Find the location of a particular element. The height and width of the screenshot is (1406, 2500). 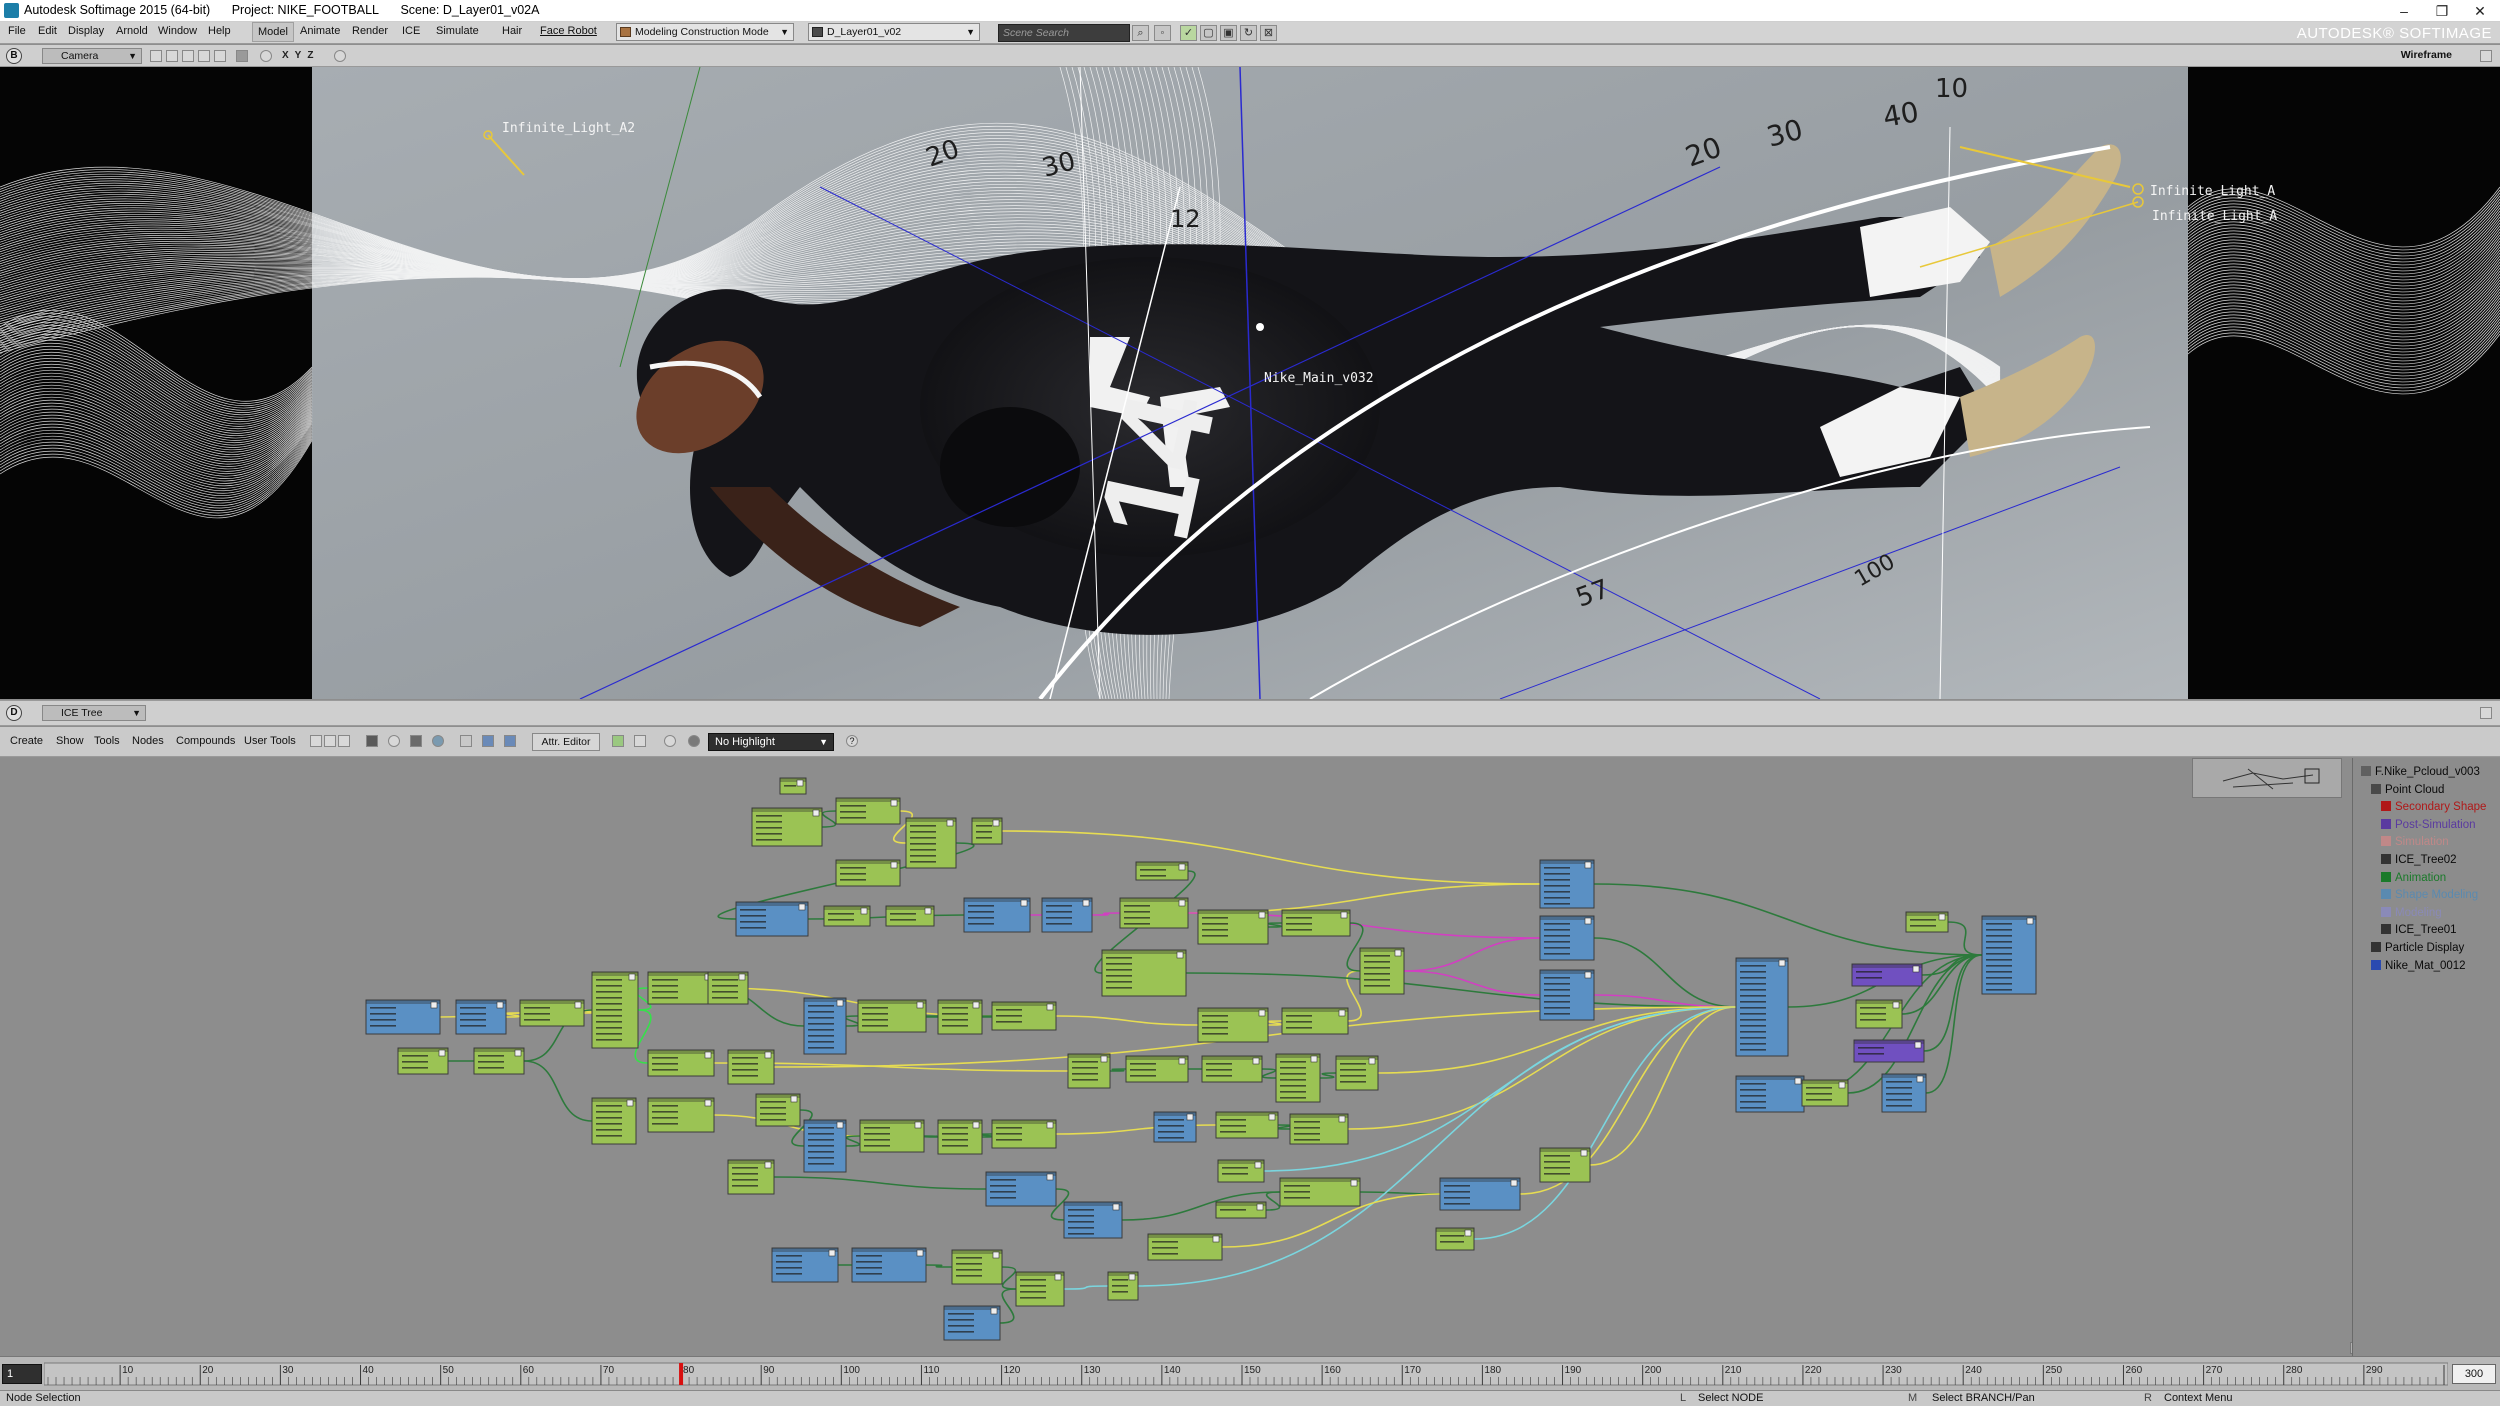

display-icon is located at coordinates (694, 741).